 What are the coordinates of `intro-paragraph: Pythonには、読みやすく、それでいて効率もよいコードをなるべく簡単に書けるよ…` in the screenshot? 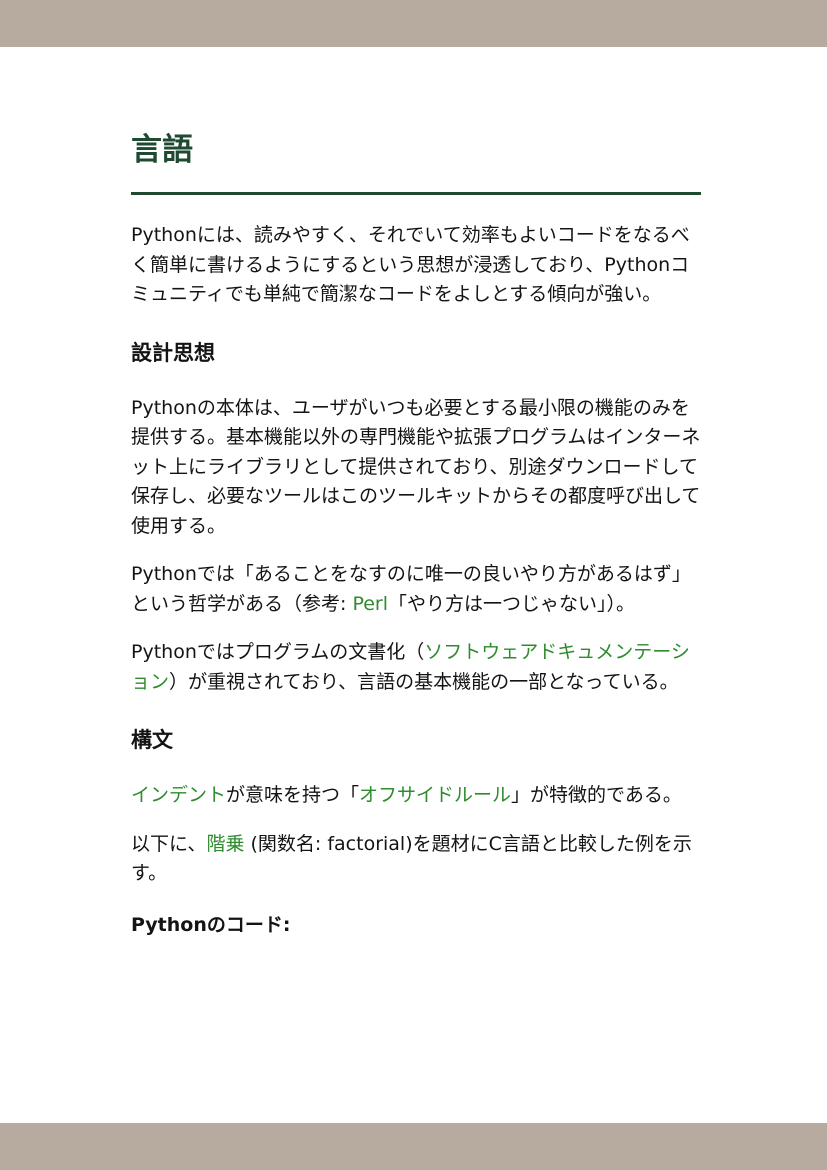 It's located at (410, 264).